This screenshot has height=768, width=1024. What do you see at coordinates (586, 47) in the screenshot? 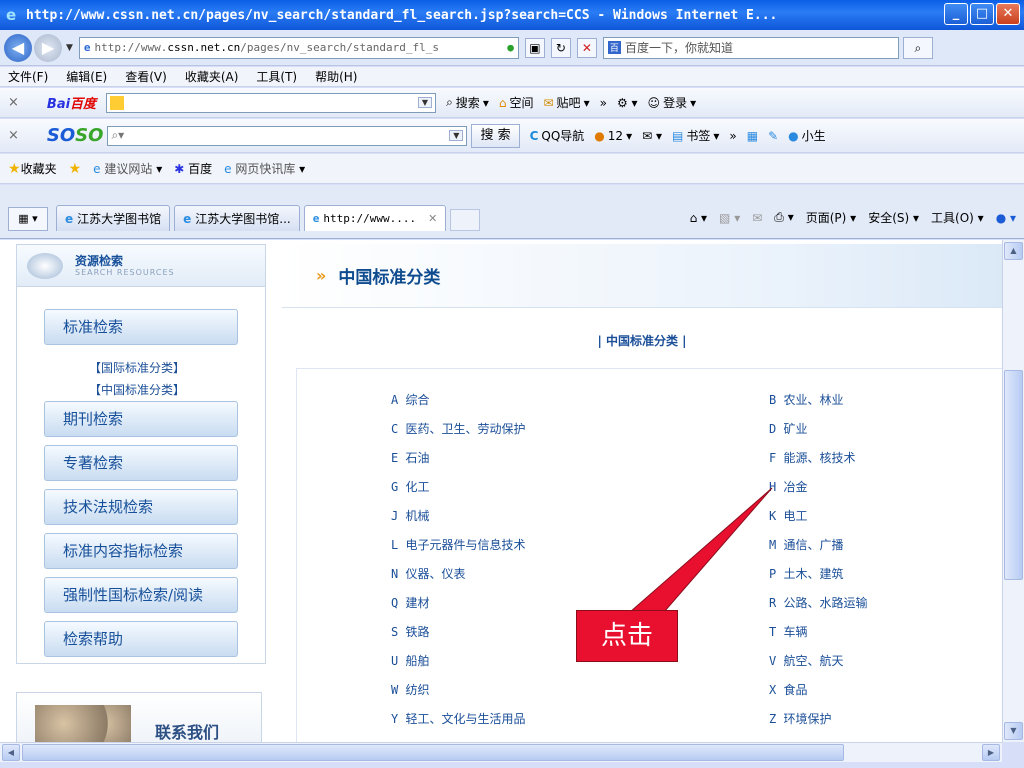
I see `stop-icon: ✕` at bounding box center [586, 47].